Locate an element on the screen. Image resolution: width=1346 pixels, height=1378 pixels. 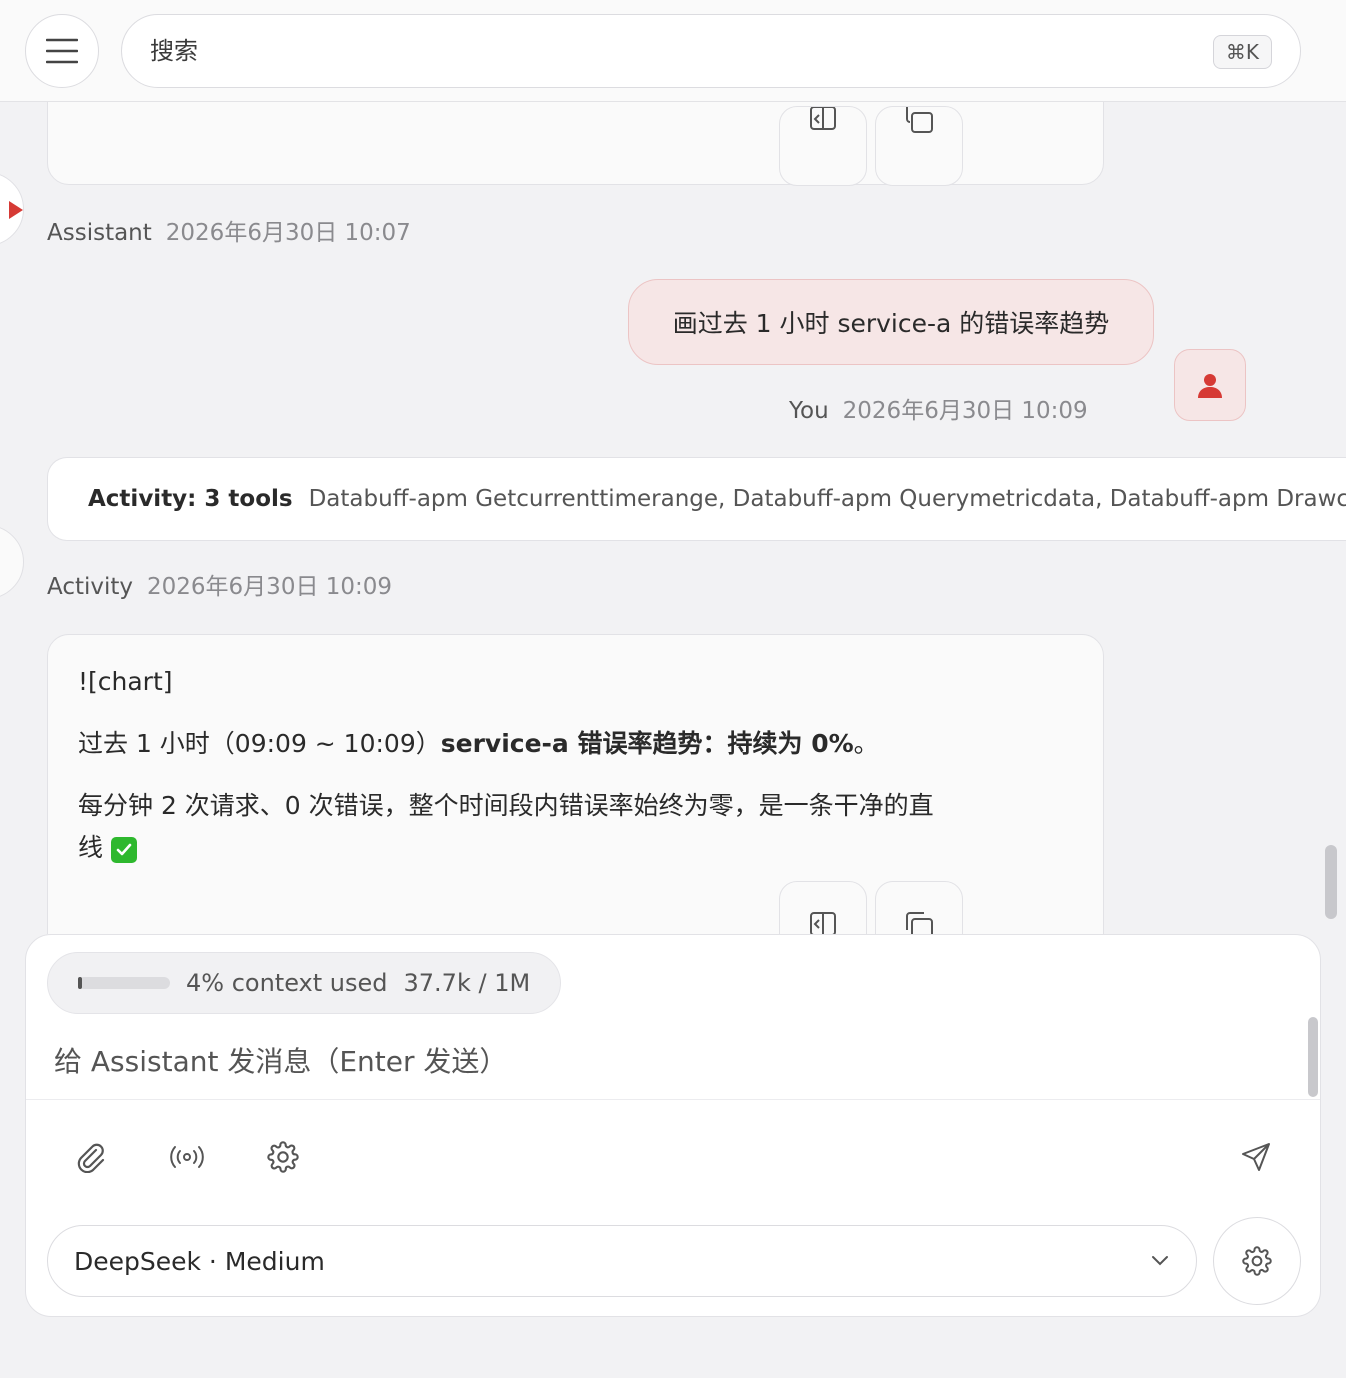
assistant-logo-icon is located at coordinates (16, 210).